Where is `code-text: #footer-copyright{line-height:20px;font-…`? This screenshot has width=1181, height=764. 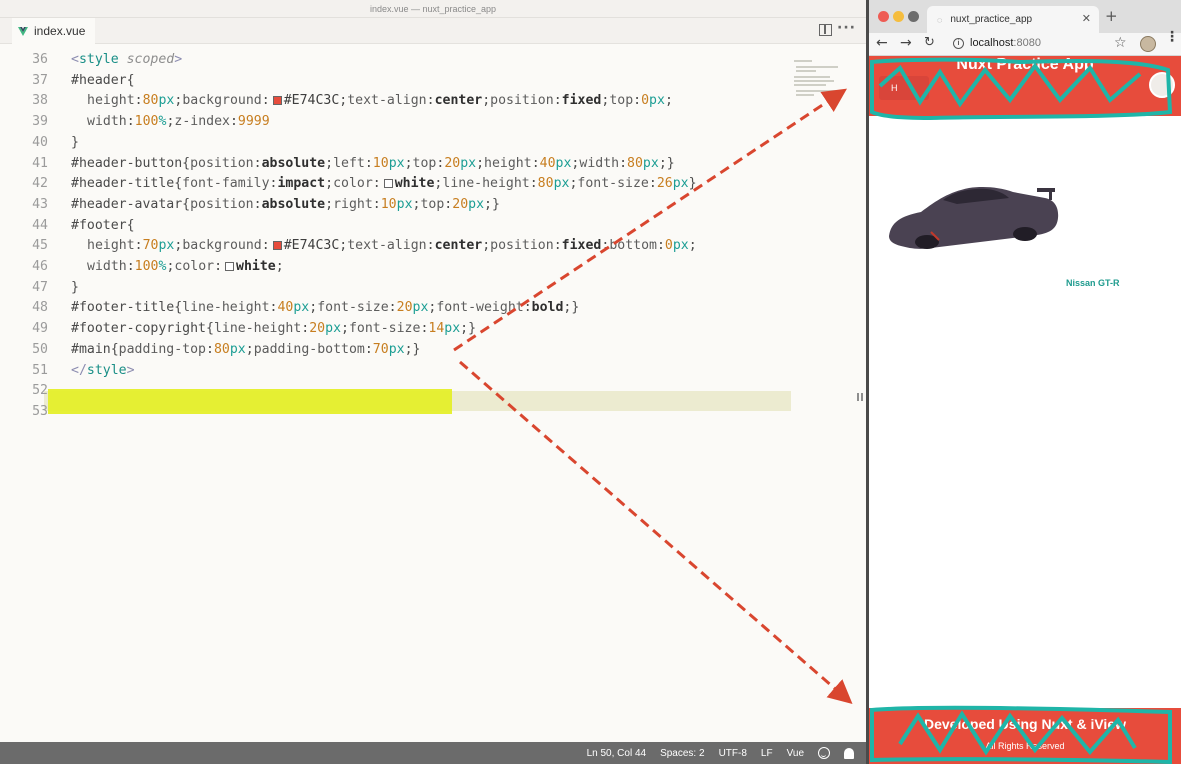 code-text: #footer-copyright{line-height:20px;font-… is located at coordinates (273, 329).